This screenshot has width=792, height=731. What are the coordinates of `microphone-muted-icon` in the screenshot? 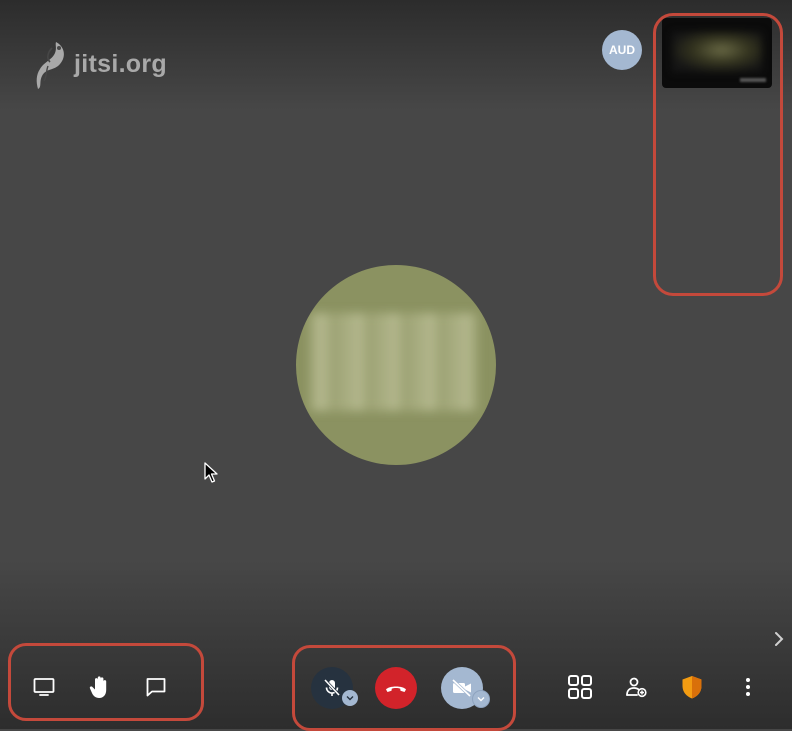 It's located at (332, 687).